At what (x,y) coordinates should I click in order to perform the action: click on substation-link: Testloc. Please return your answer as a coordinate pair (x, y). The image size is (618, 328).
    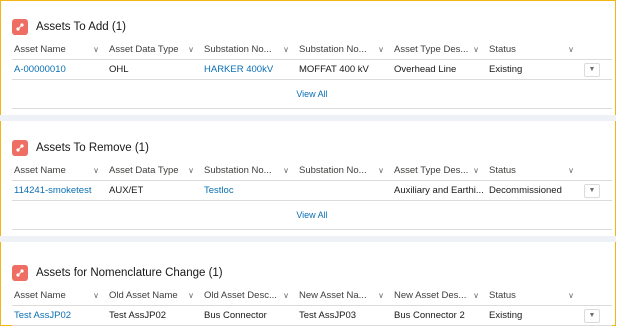
    Looking at the image, I should click on (219, 190).